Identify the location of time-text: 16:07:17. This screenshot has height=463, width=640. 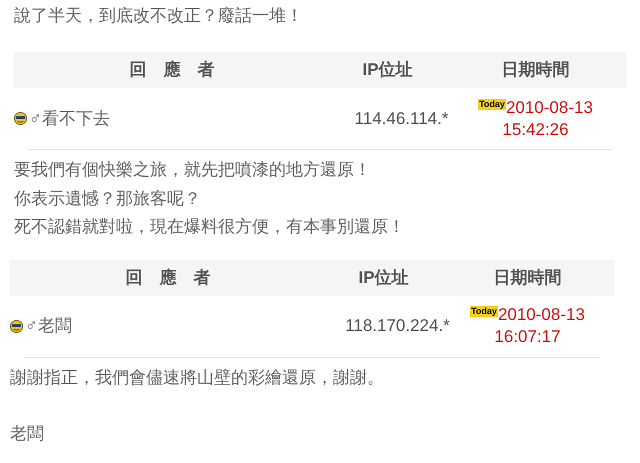
(527, 337).